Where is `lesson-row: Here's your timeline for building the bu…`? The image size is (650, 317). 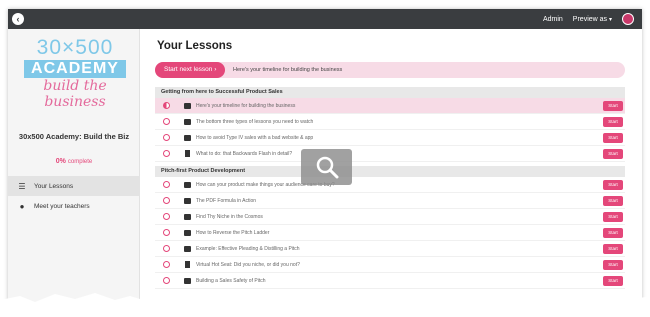 lesson-row: Here's your timeline for building the bu… is located at coordinates (390, 106).